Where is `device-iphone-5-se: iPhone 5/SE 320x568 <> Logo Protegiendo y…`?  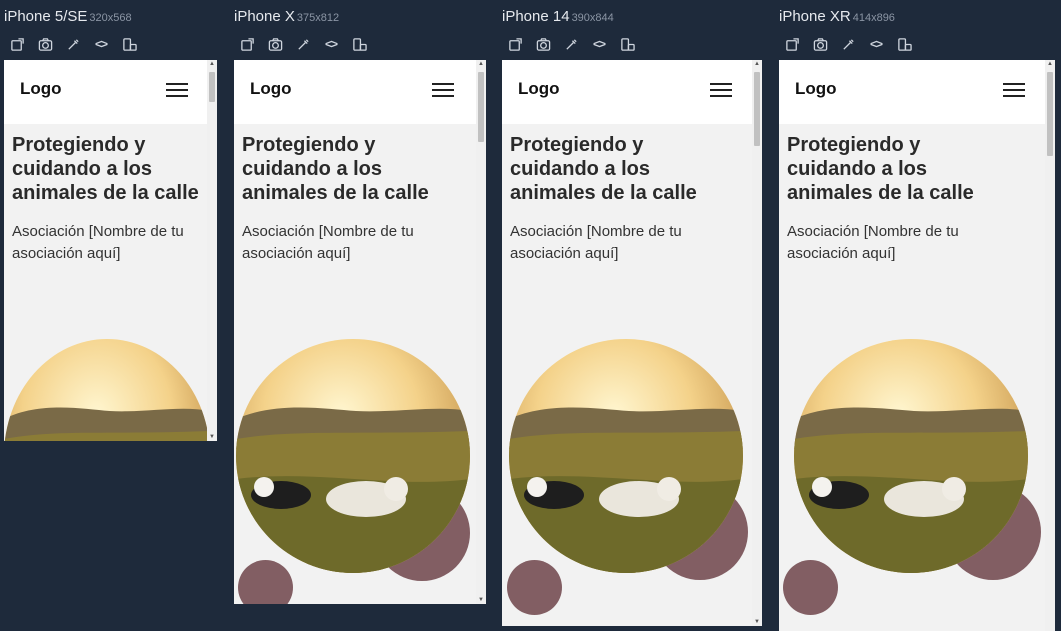 device-iphone-5-se: iPhone 5/SE 320x568 <> Logo Protegiendo y… is located at coordinates (110, 220).